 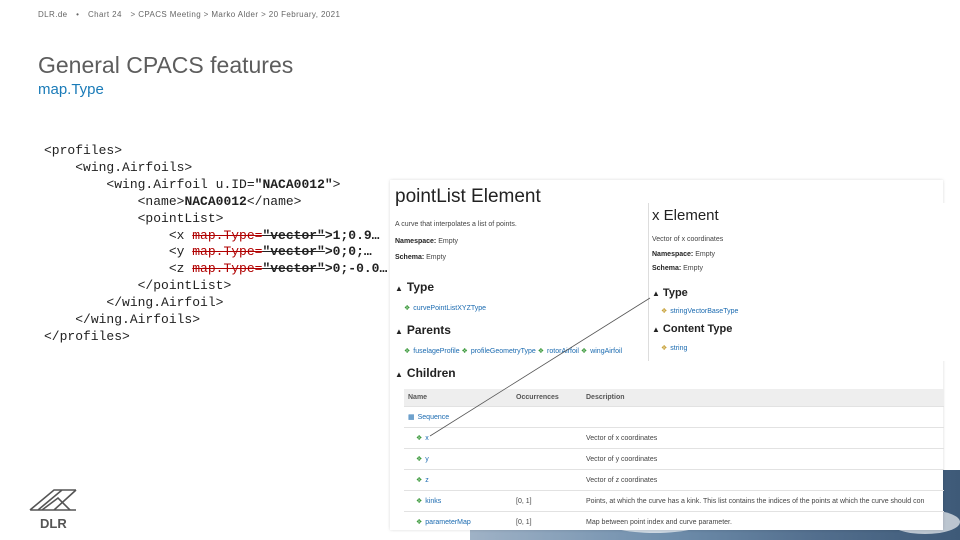 I want to click on code-line: <profiles>, so click(x=83, y=150).